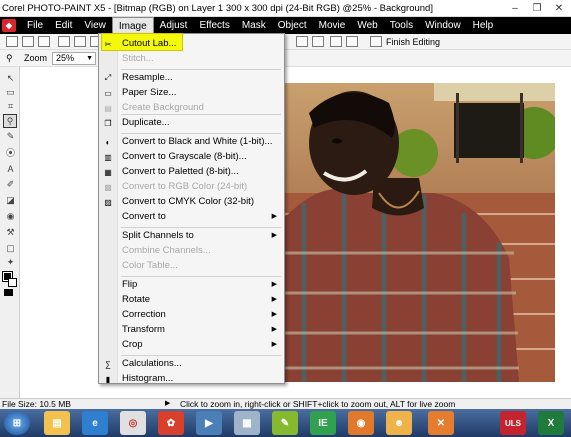 The image size is (571, 437). Describe the element at coordinates (64, 41) in the screenshot. I see `scan-icon` at that location.